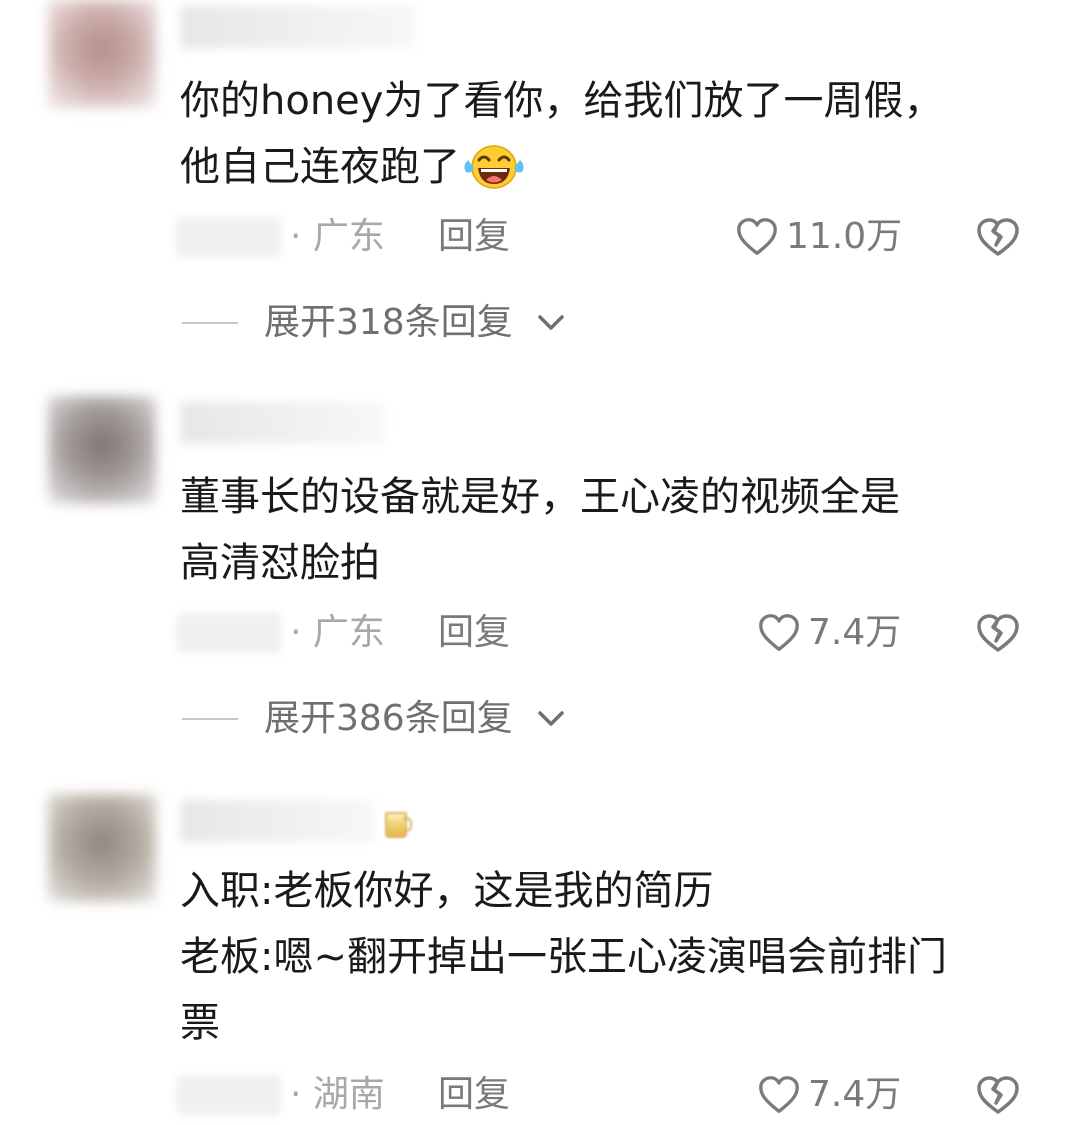  Describe the element at coordinates (447, 891) in the screenshot. I see `comment-text-line: 入职:老板你好，这是我的简历` at that location.